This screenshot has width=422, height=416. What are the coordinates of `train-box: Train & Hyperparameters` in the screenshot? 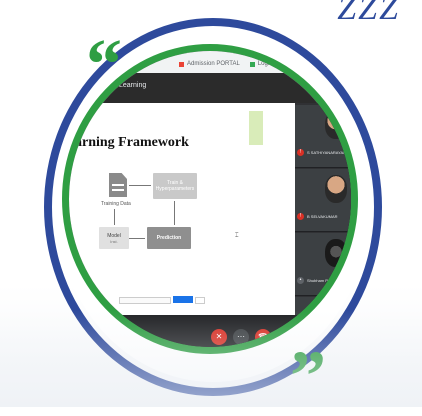 It's located at (175, 186).